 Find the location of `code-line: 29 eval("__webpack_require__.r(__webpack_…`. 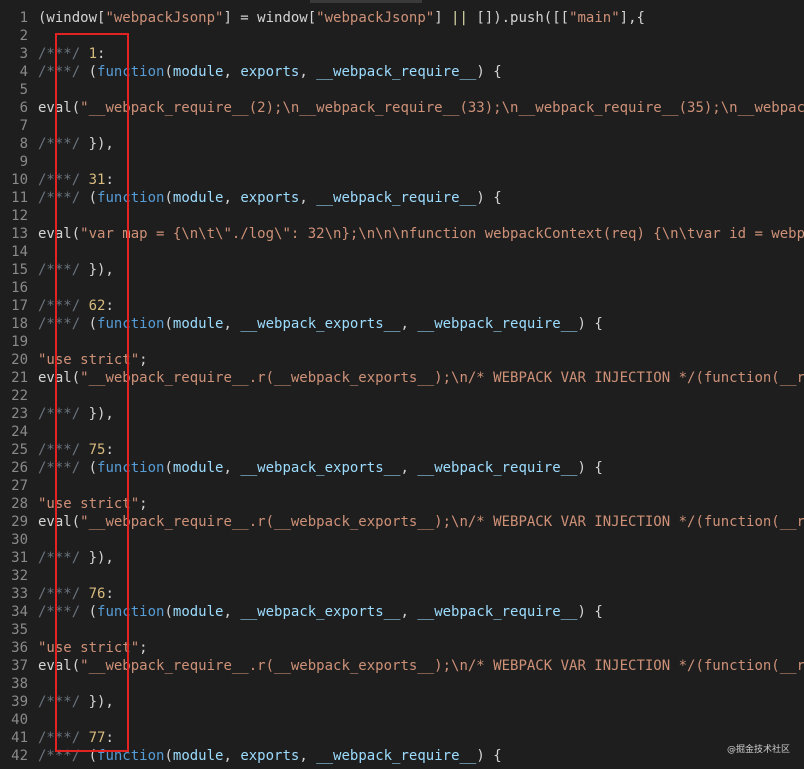

code-line: 29 eval("__webpack_require__.r(__webpack_… is located at coordinates (402, 522).